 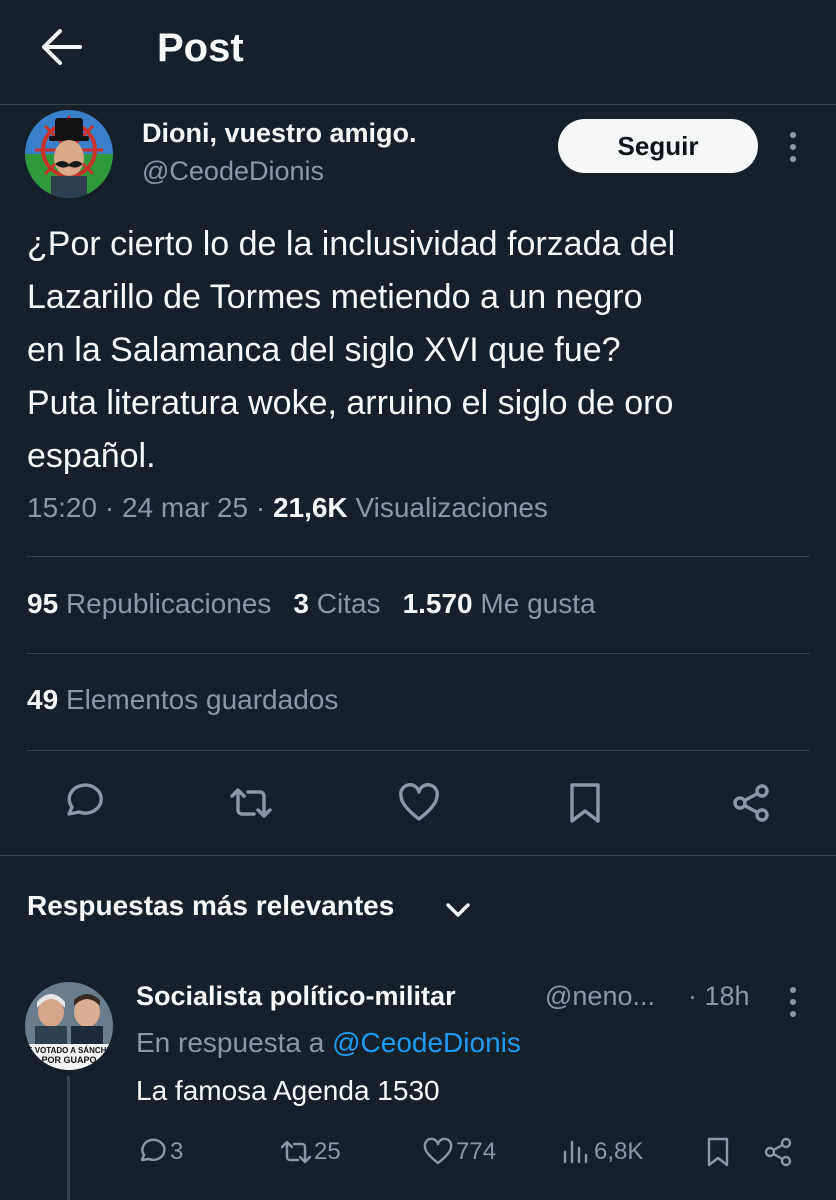 I want to click on reply-views-count: 6,8K, so click(x=619, y=1151).